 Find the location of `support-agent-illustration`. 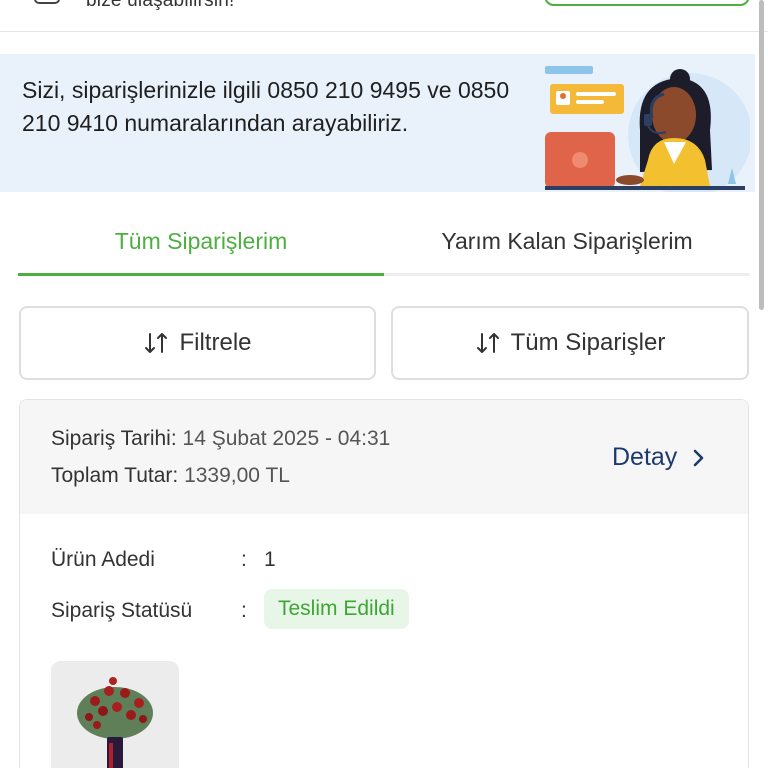

support-agent-illustration is located at coordinates (647, 129).